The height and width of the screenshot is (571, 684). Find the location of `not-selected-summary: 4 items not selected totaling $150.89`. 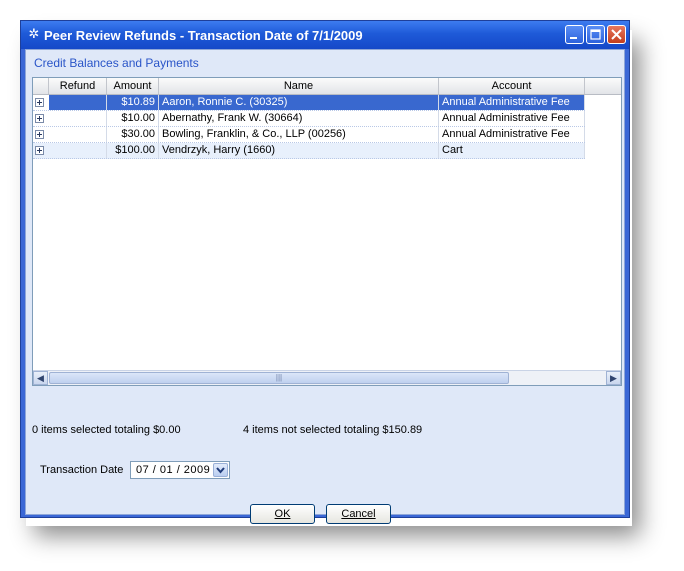

not-selected-summary: 4 items not selected totaling $150.89 is located at coordinates (333, 430).